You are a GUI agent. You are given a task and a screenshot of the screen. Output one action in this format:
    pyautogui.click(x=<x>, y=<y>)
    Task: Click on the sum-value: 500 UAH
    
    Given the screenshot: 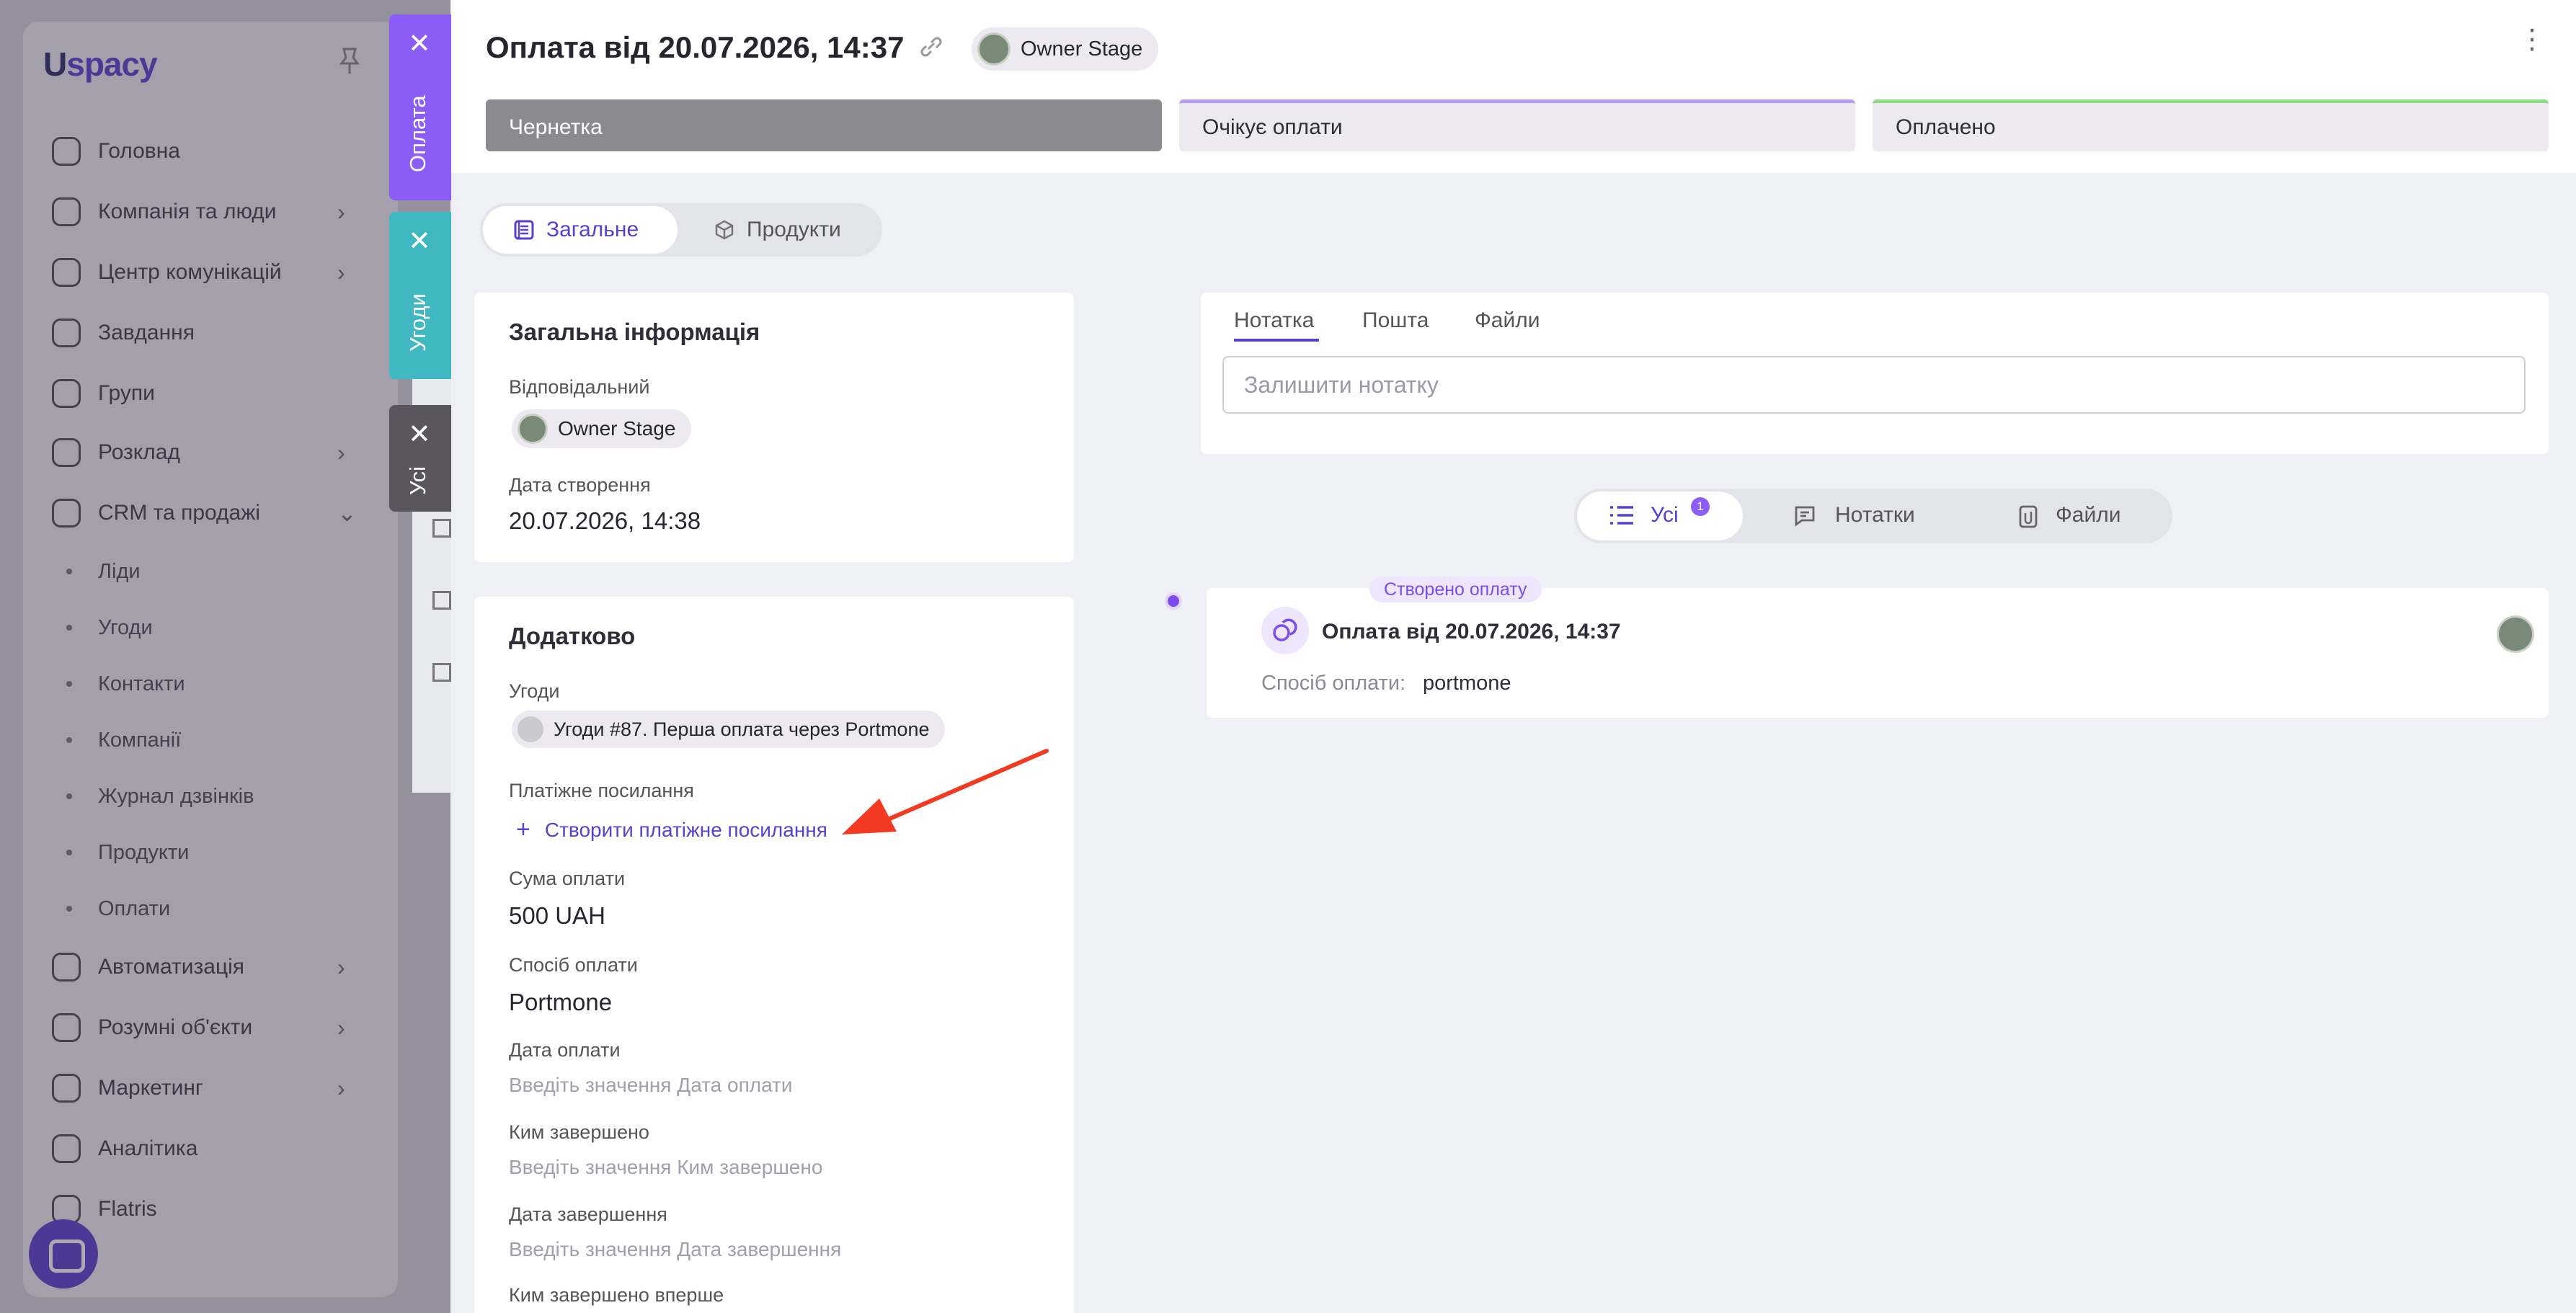 What is the action you would take?
    pyautogui.click(x=557, y=916)
    